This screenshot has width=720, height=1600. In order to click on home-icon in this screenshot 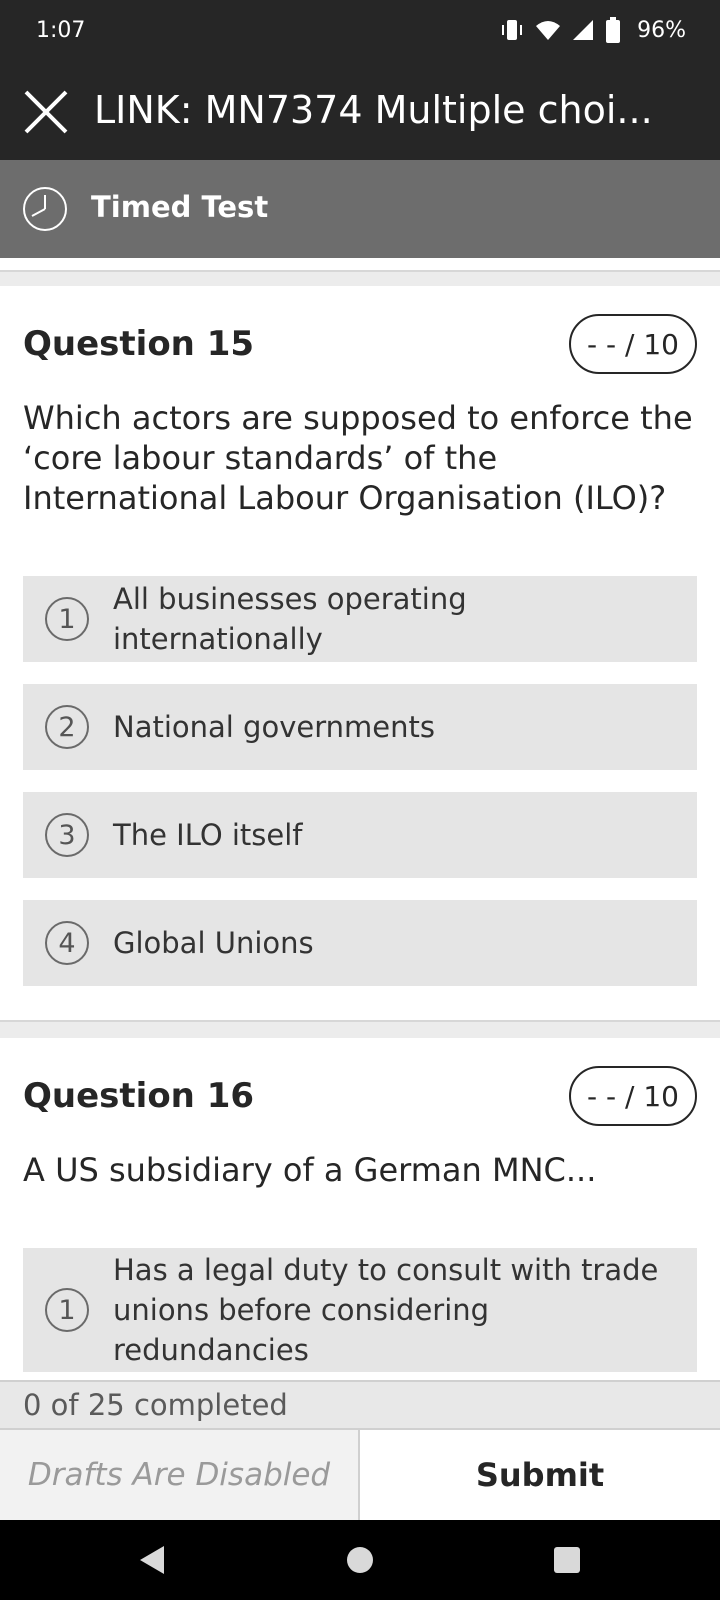, I will do `click(360, 1560)`.